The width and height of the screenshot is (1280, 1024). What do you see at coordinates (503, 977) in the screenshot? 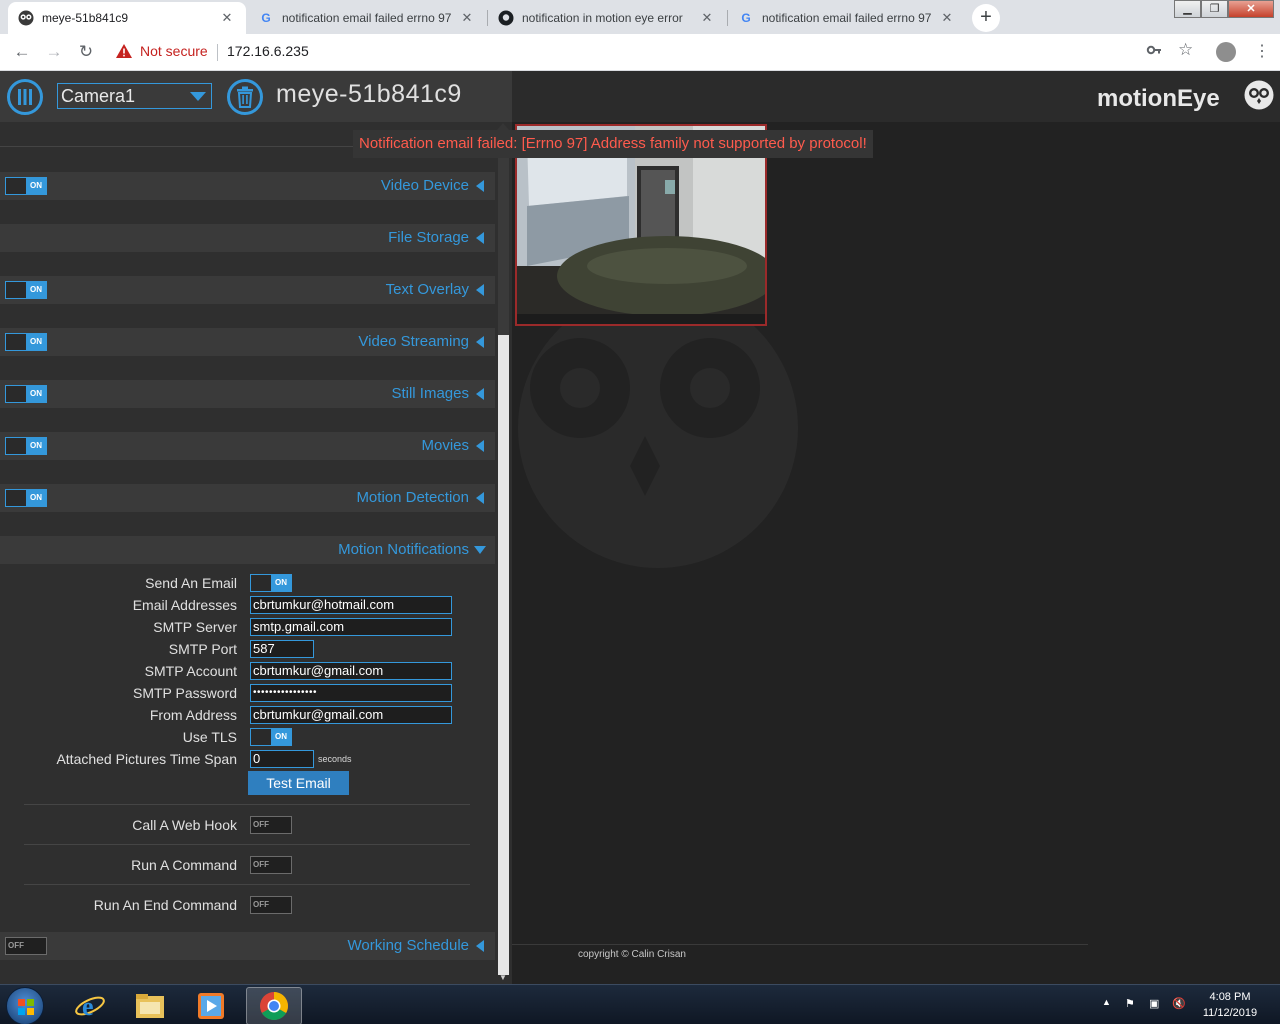
I see `scroll-down-icon: ▼` at bounding box center [503, 977].